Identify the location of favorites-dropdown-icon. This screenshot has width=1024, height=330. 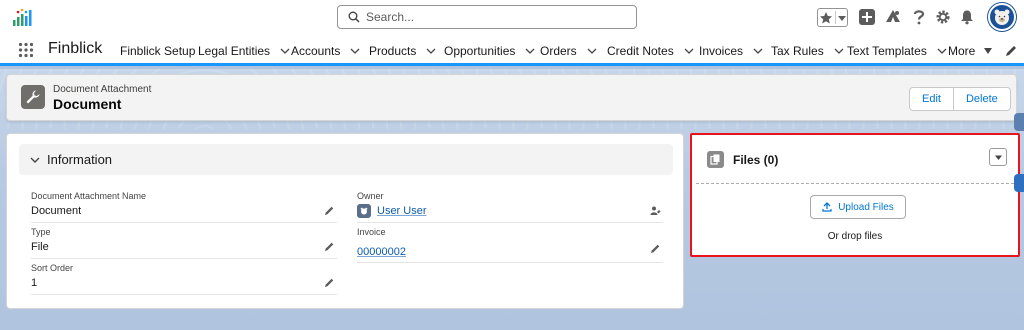
(842, 18).